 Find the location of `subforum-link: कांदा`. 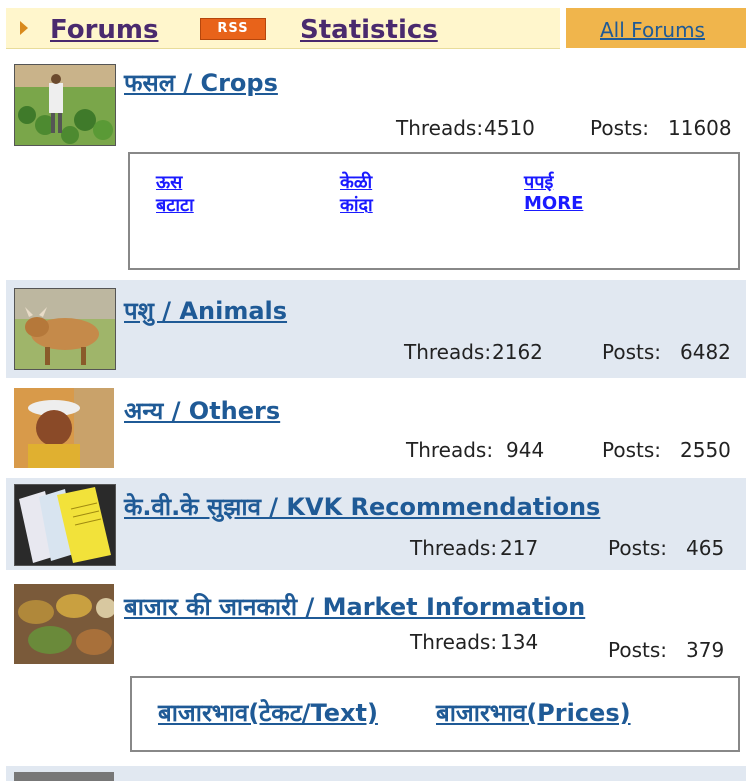

subforum-link: कांदा is located at coordinates (356, 205).